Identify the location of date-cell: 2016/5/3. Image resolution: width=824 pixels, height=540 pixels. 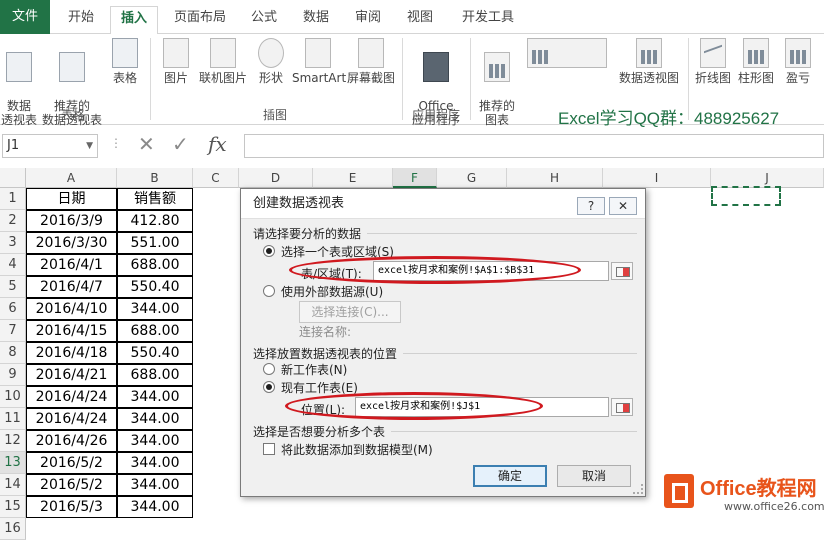
(71, 507).